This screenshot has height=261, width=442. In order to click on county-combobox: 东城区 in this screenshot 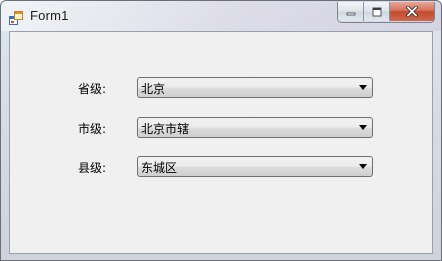, I will do `click(255, 166)`.